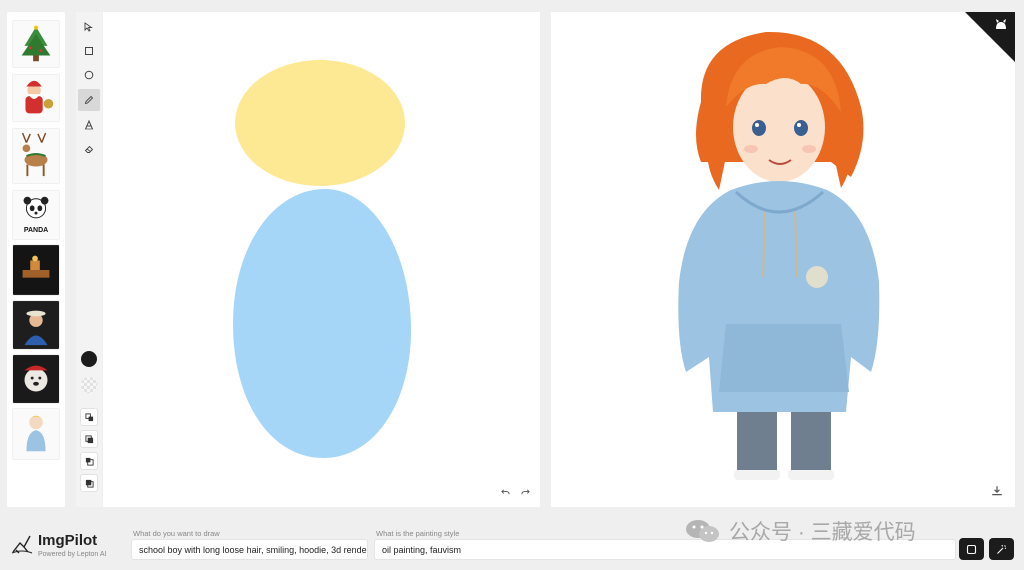 This screenshot has width=1024, height=570. Describe the element at coordinates (320, 123) in the screenshot. I see `sketch-head-shape` at that location.